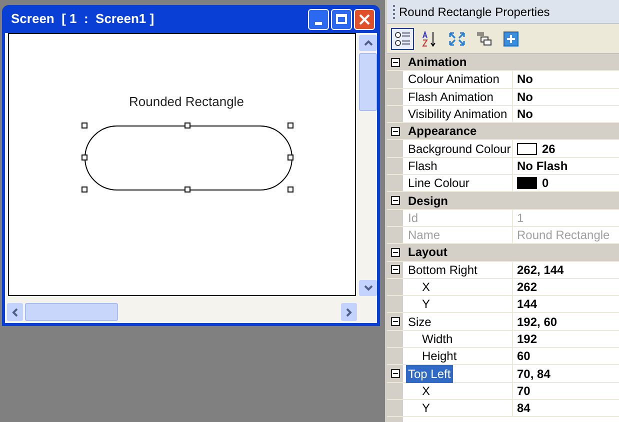 The height and width of the screenshot is (422, 619). Describe the element at coordinates (451, 97) in the screenshot. I see `property-name: Flash Animation` at that location.